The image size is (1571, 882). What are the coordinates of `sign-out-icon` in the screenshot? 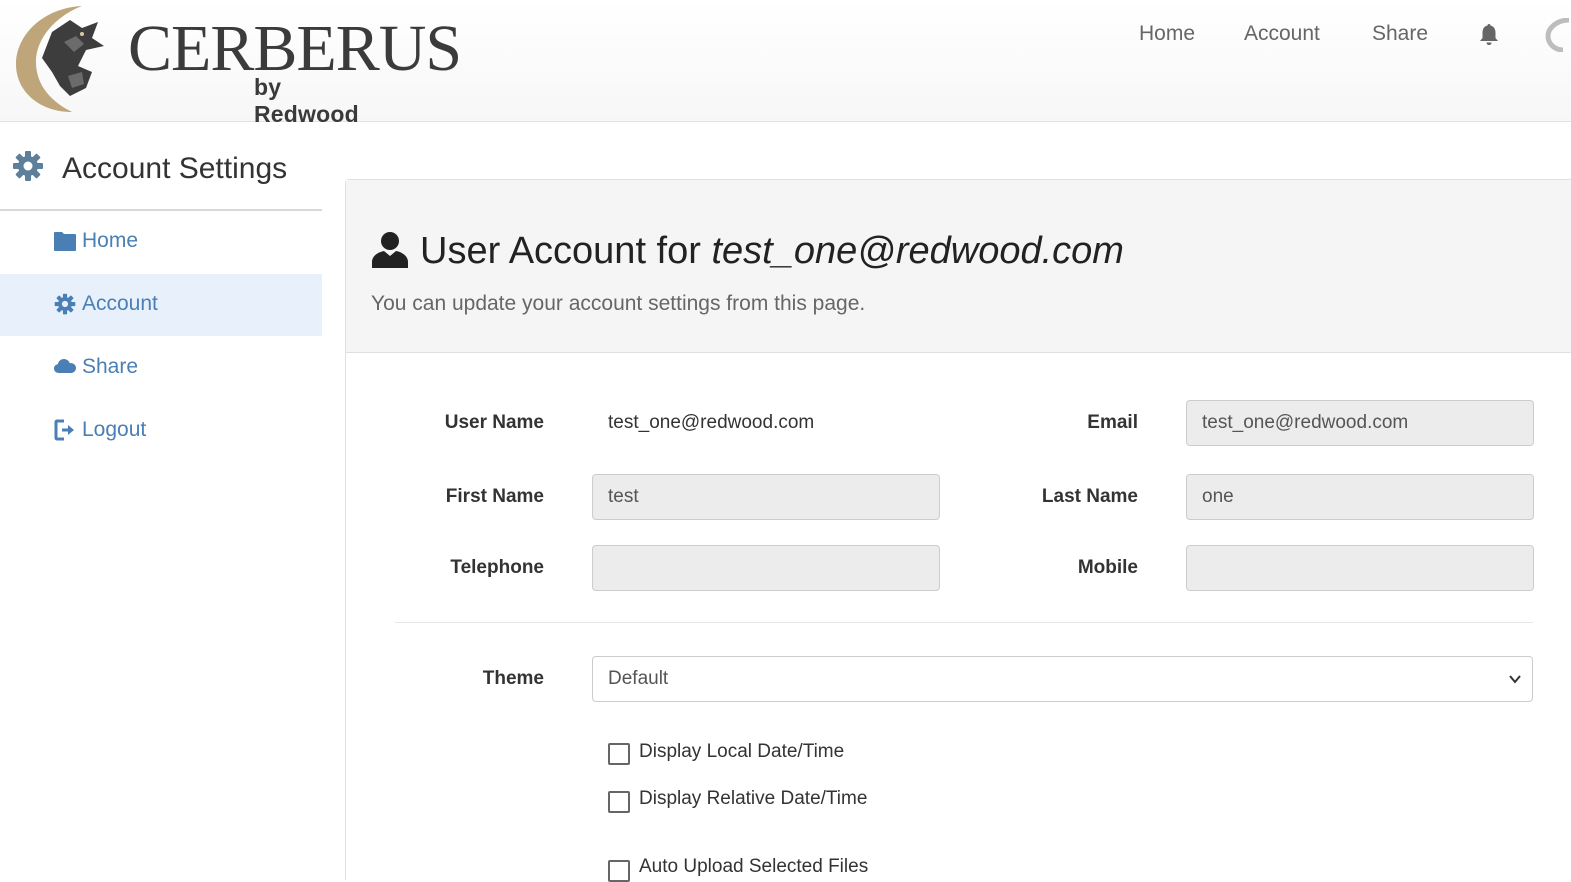 It's located at (64, 430).